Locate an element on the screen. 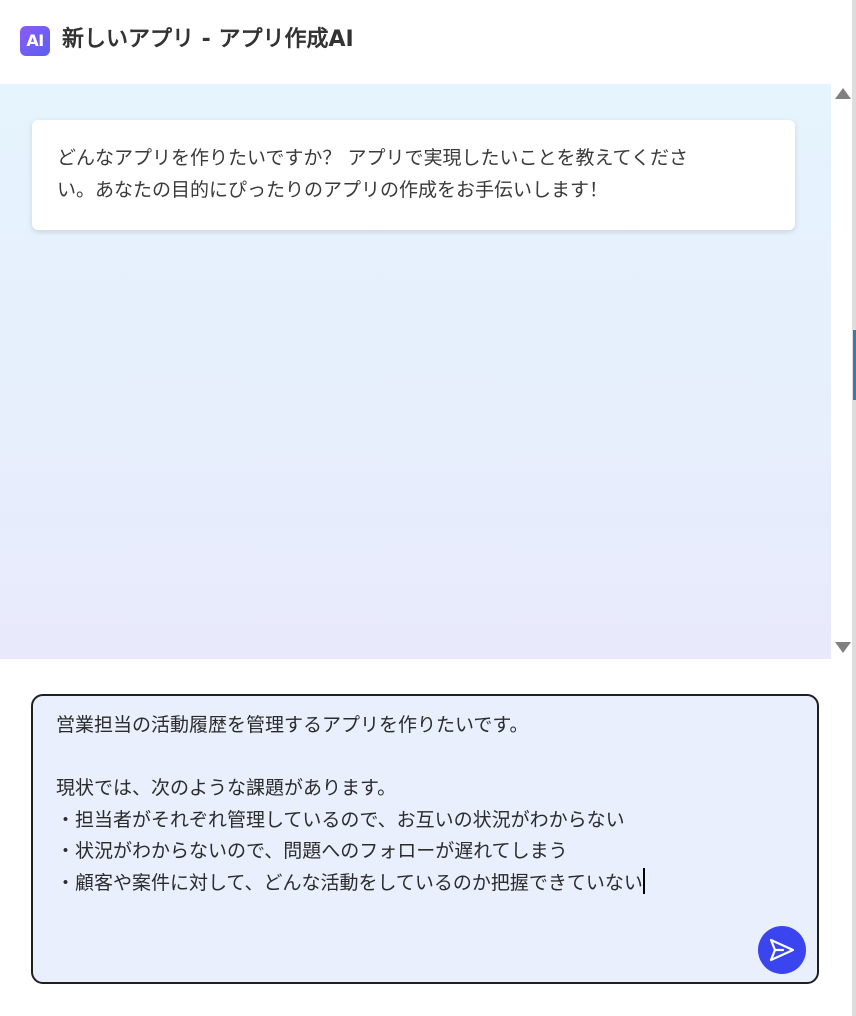 The image size is (856, 1016). scroll-down-arrow-icon is located at coordinates (843, 647).